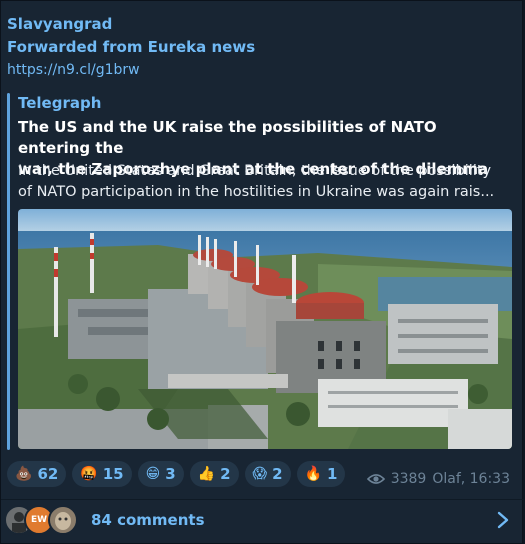 The height and width of the screenshot is (544, 525). I want to click on commenter-avatars: EW, so click(44, 520).